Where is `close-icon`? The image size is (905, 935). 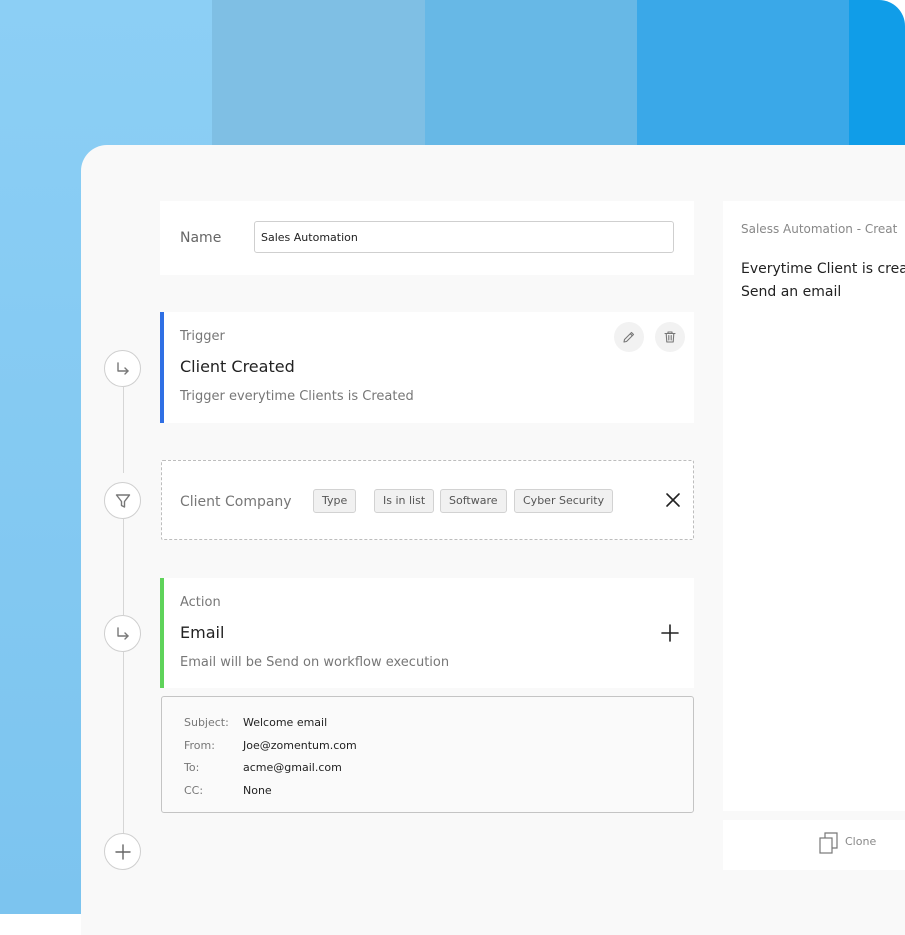 close-icon is located at coordinates (673, 500).